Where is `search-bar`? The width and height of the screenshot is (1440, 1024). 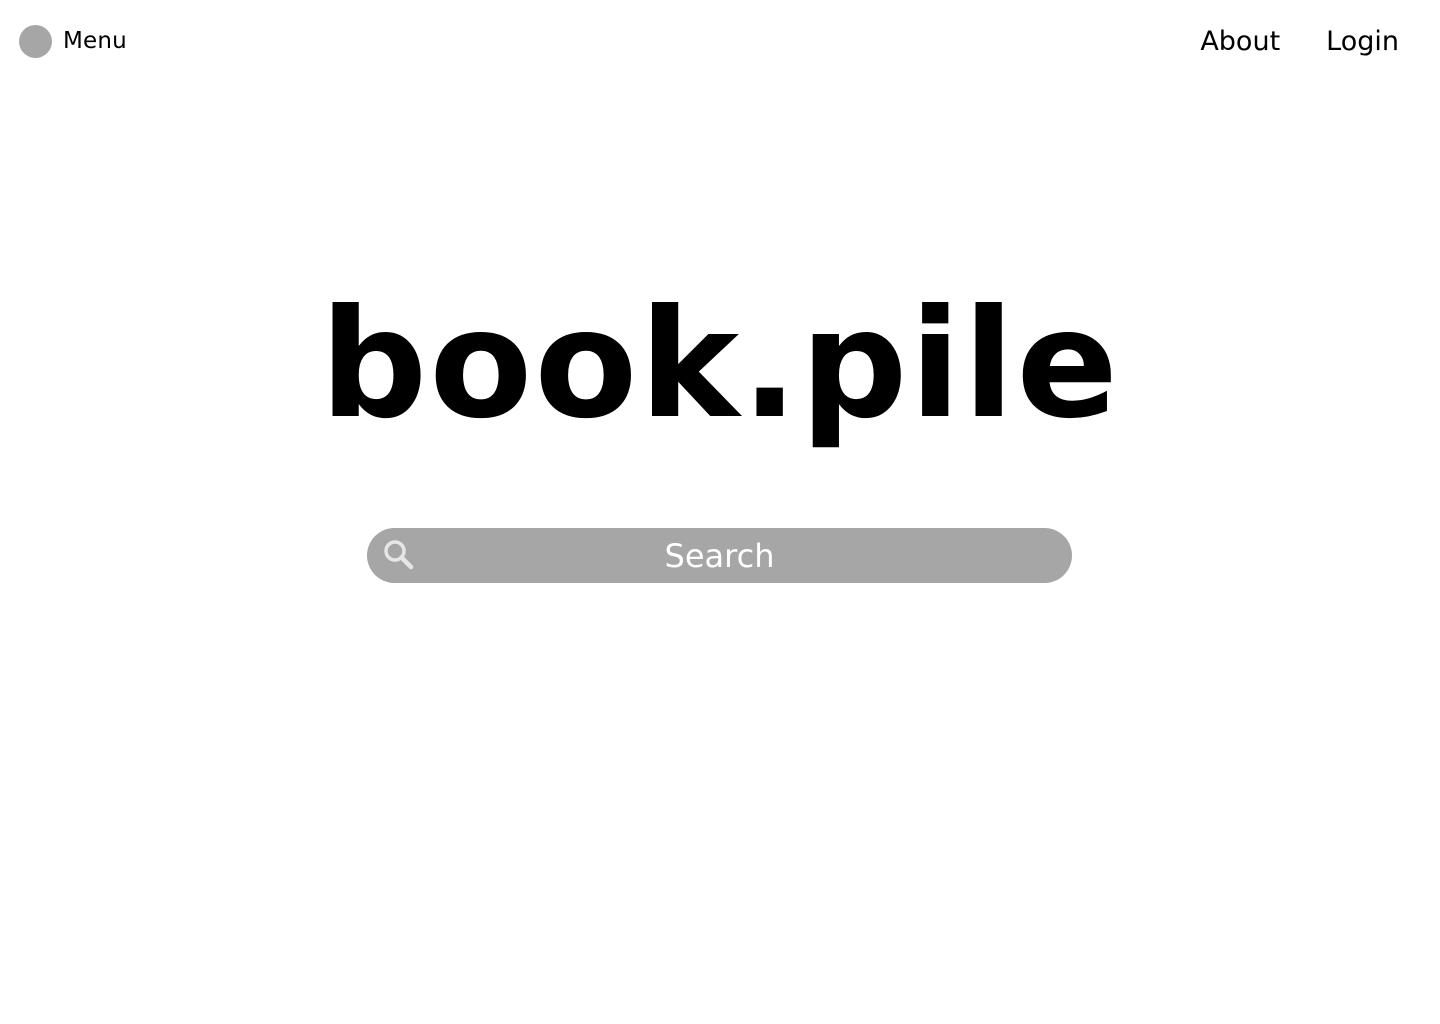 search-bar is located at coordinates (719, 555).